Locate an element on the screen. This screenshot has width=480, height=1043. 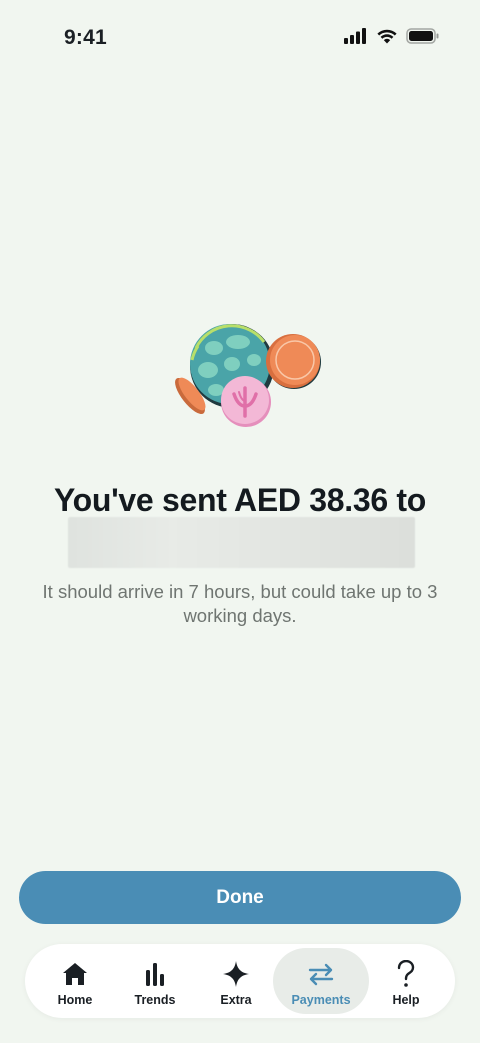
tab-payments: Payments is located at coordinates (321, 981).